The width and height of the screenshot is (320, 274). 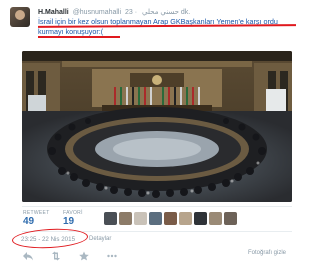 What do you see at coordinates (56, 256) in the screenshot?
I see `retweet-icon` at bounding box center [56, 256].